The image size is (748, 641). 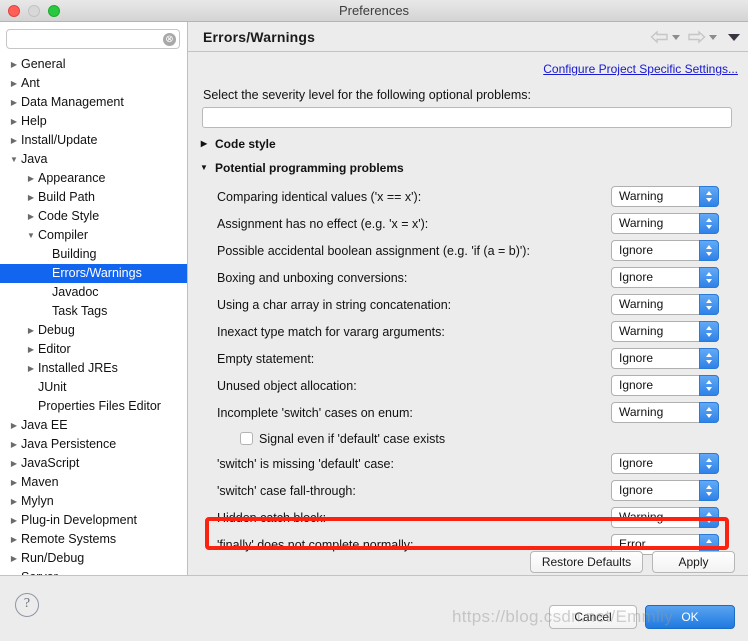 What do you see at coordinates (93, 330) in the screenshot?
I see `sidebar-item-debug: ▶ Debug` at bounding box center [93, 330].